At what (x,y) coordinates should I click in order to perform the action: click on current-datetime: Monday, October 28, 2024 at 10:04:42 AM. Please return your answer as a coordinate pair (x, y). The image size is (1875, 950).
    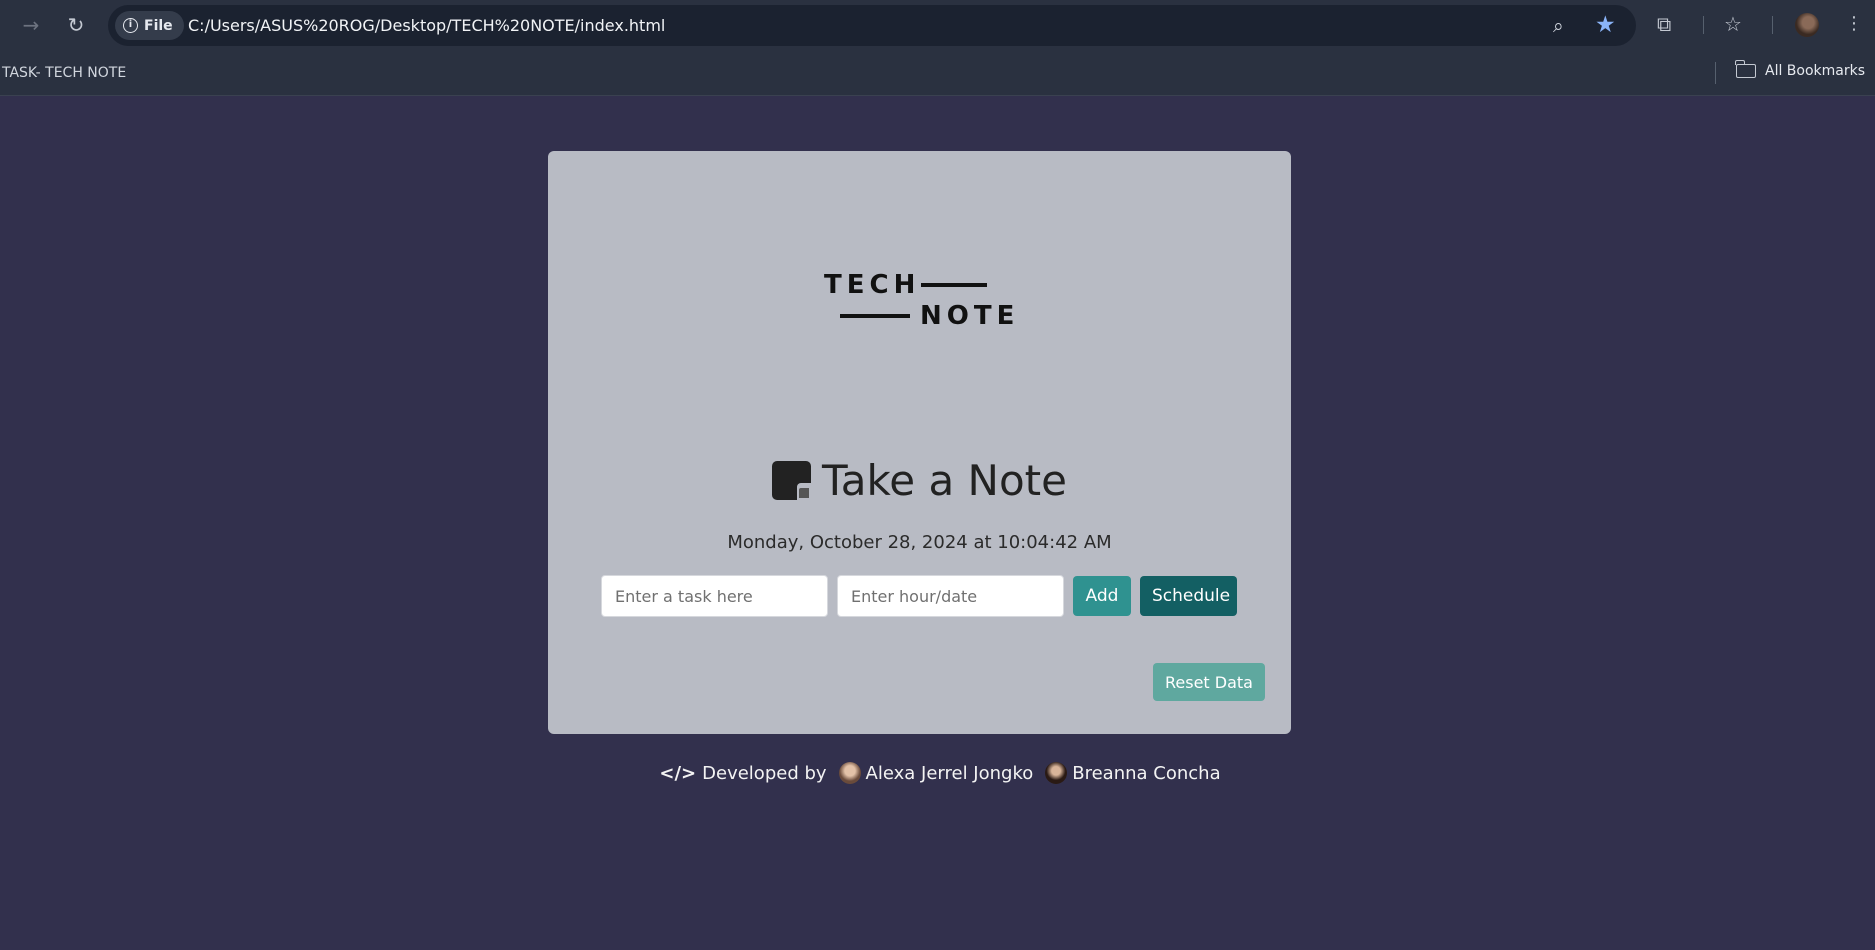
    Looking at the image, I should click on (919, 542).